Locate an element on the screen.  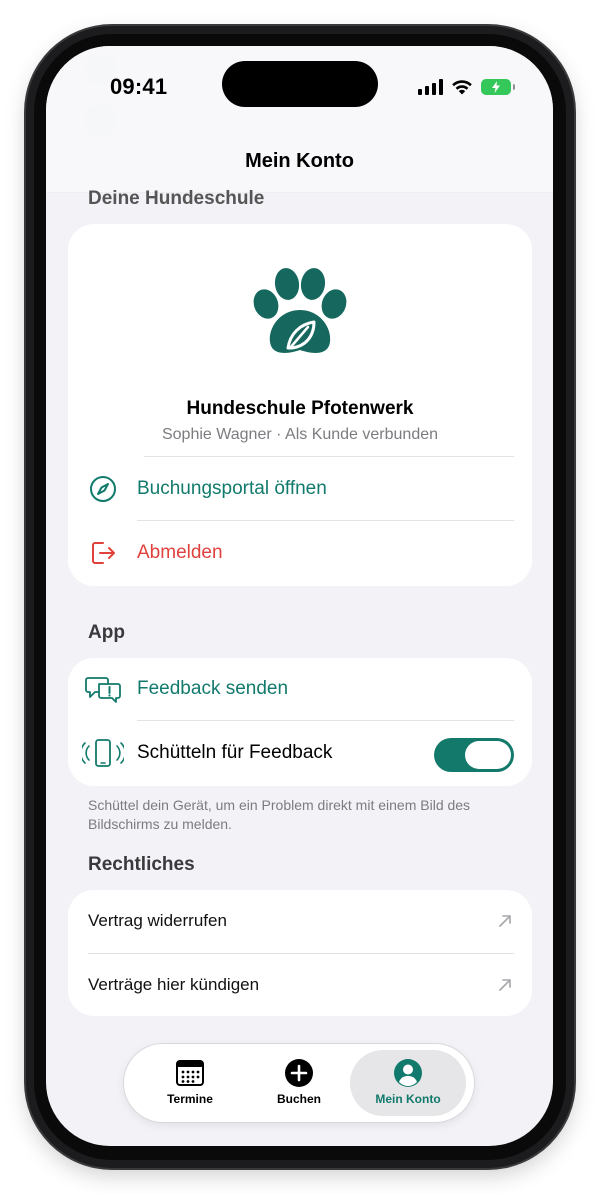
tab-mein-konto: Mein Konto is located at coordinates (408, 1083).